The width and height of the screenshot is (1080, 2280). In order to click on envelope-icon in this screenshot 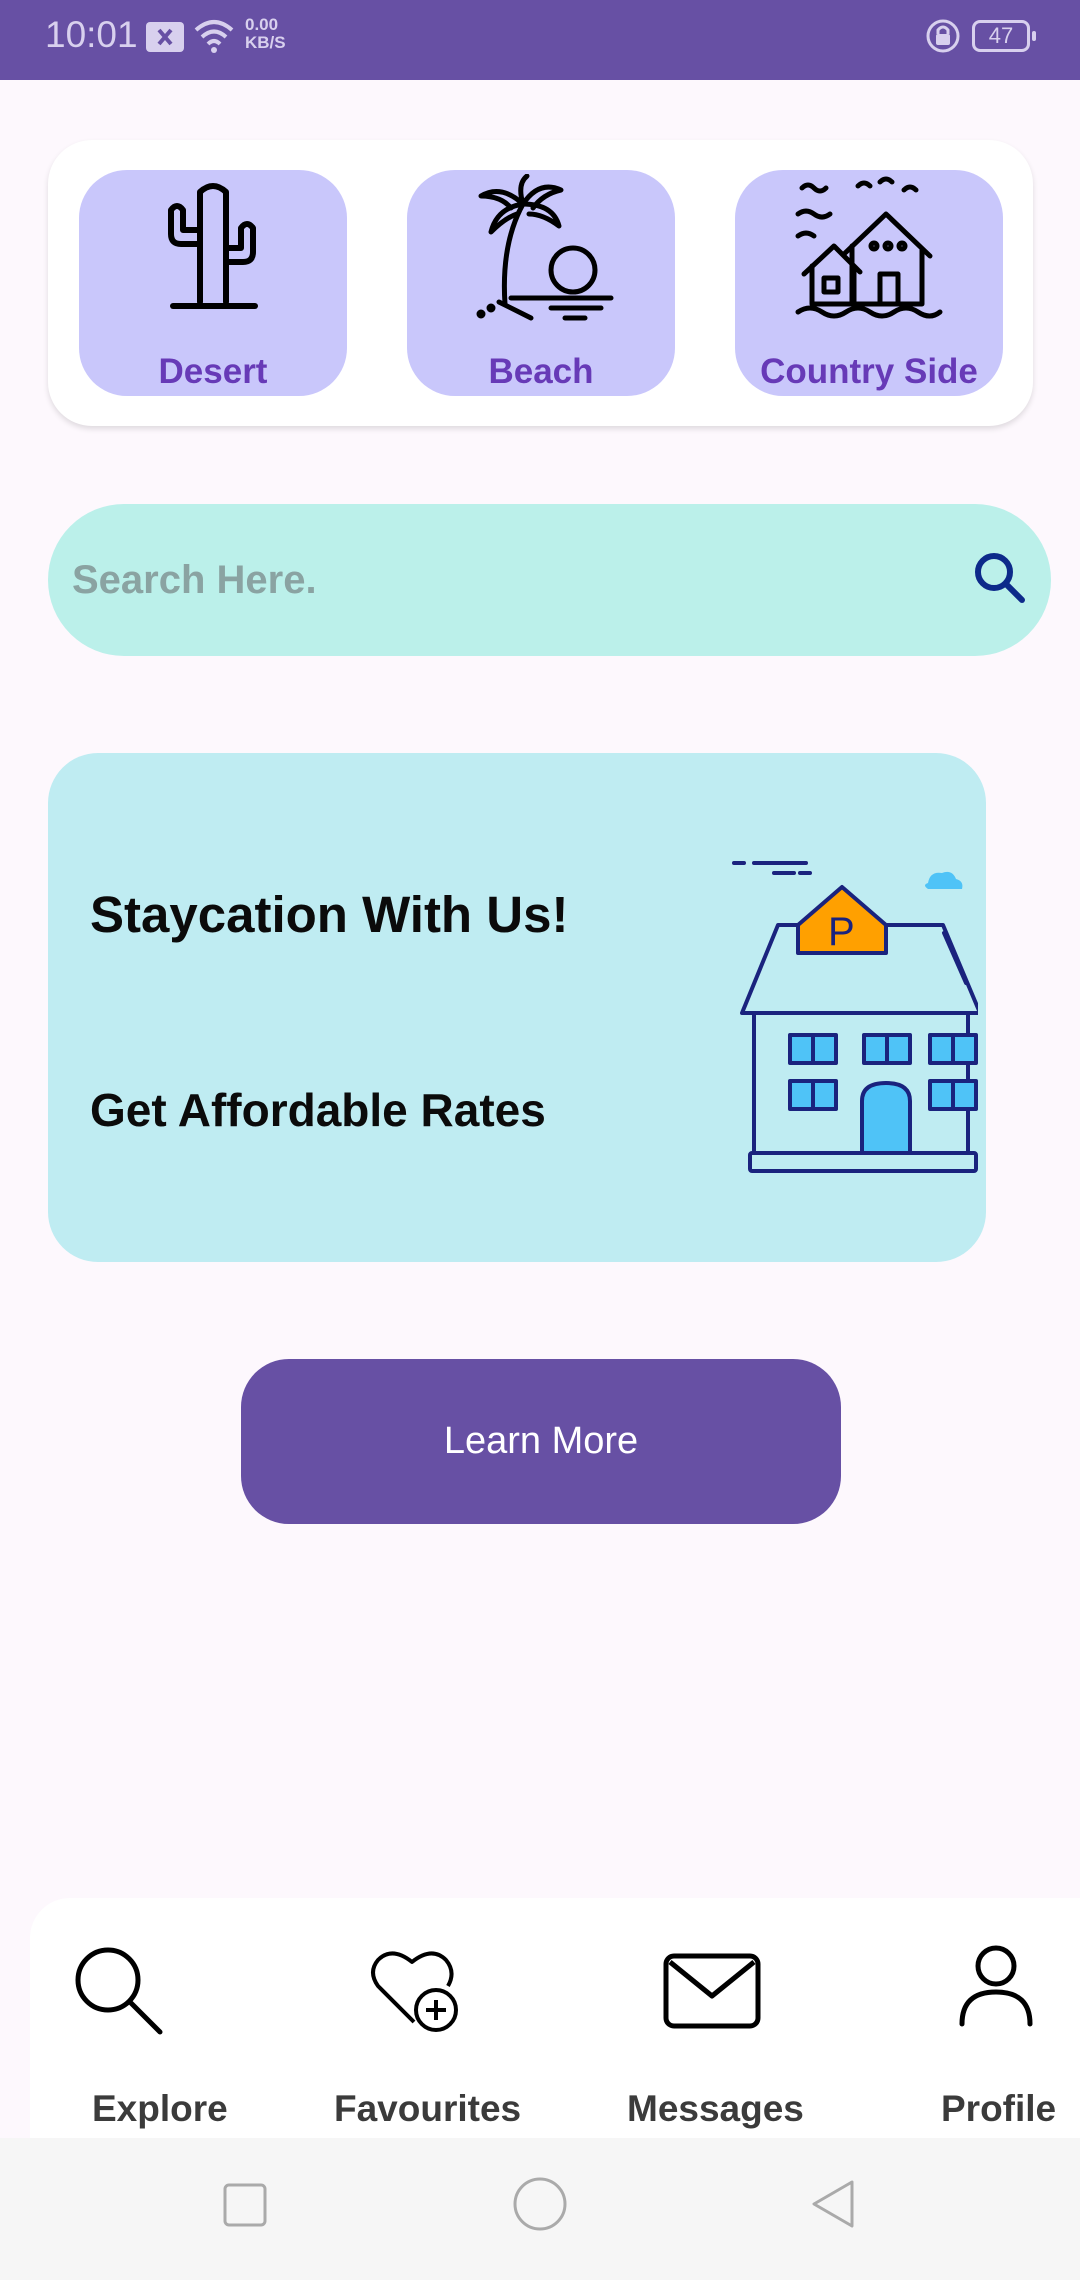, I will do `click(712, 1994)`.